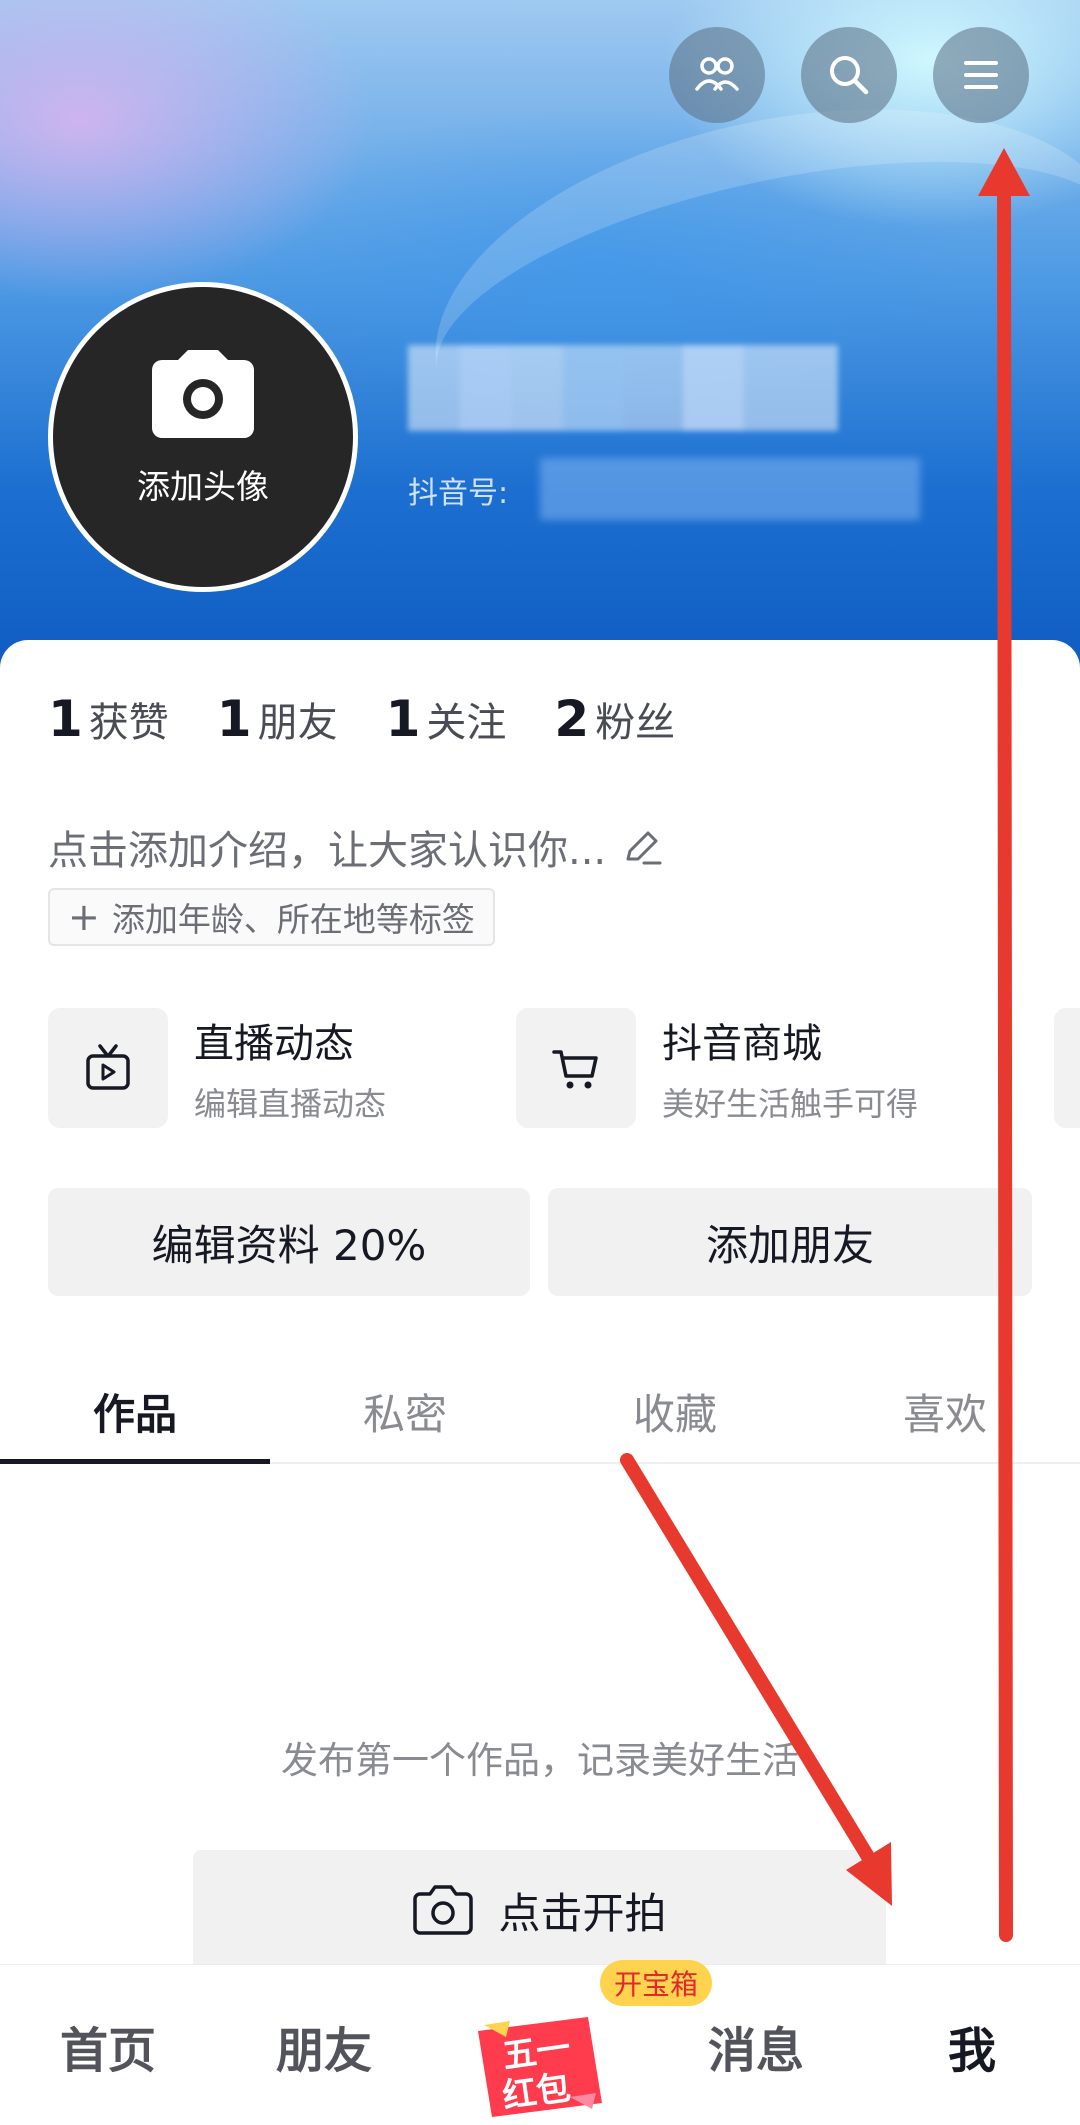 The height and width of the screenshot is (2125, 1080). I want to click on content-tabs: 作品 私密 收藏 喜欢, so click(540, 1412).